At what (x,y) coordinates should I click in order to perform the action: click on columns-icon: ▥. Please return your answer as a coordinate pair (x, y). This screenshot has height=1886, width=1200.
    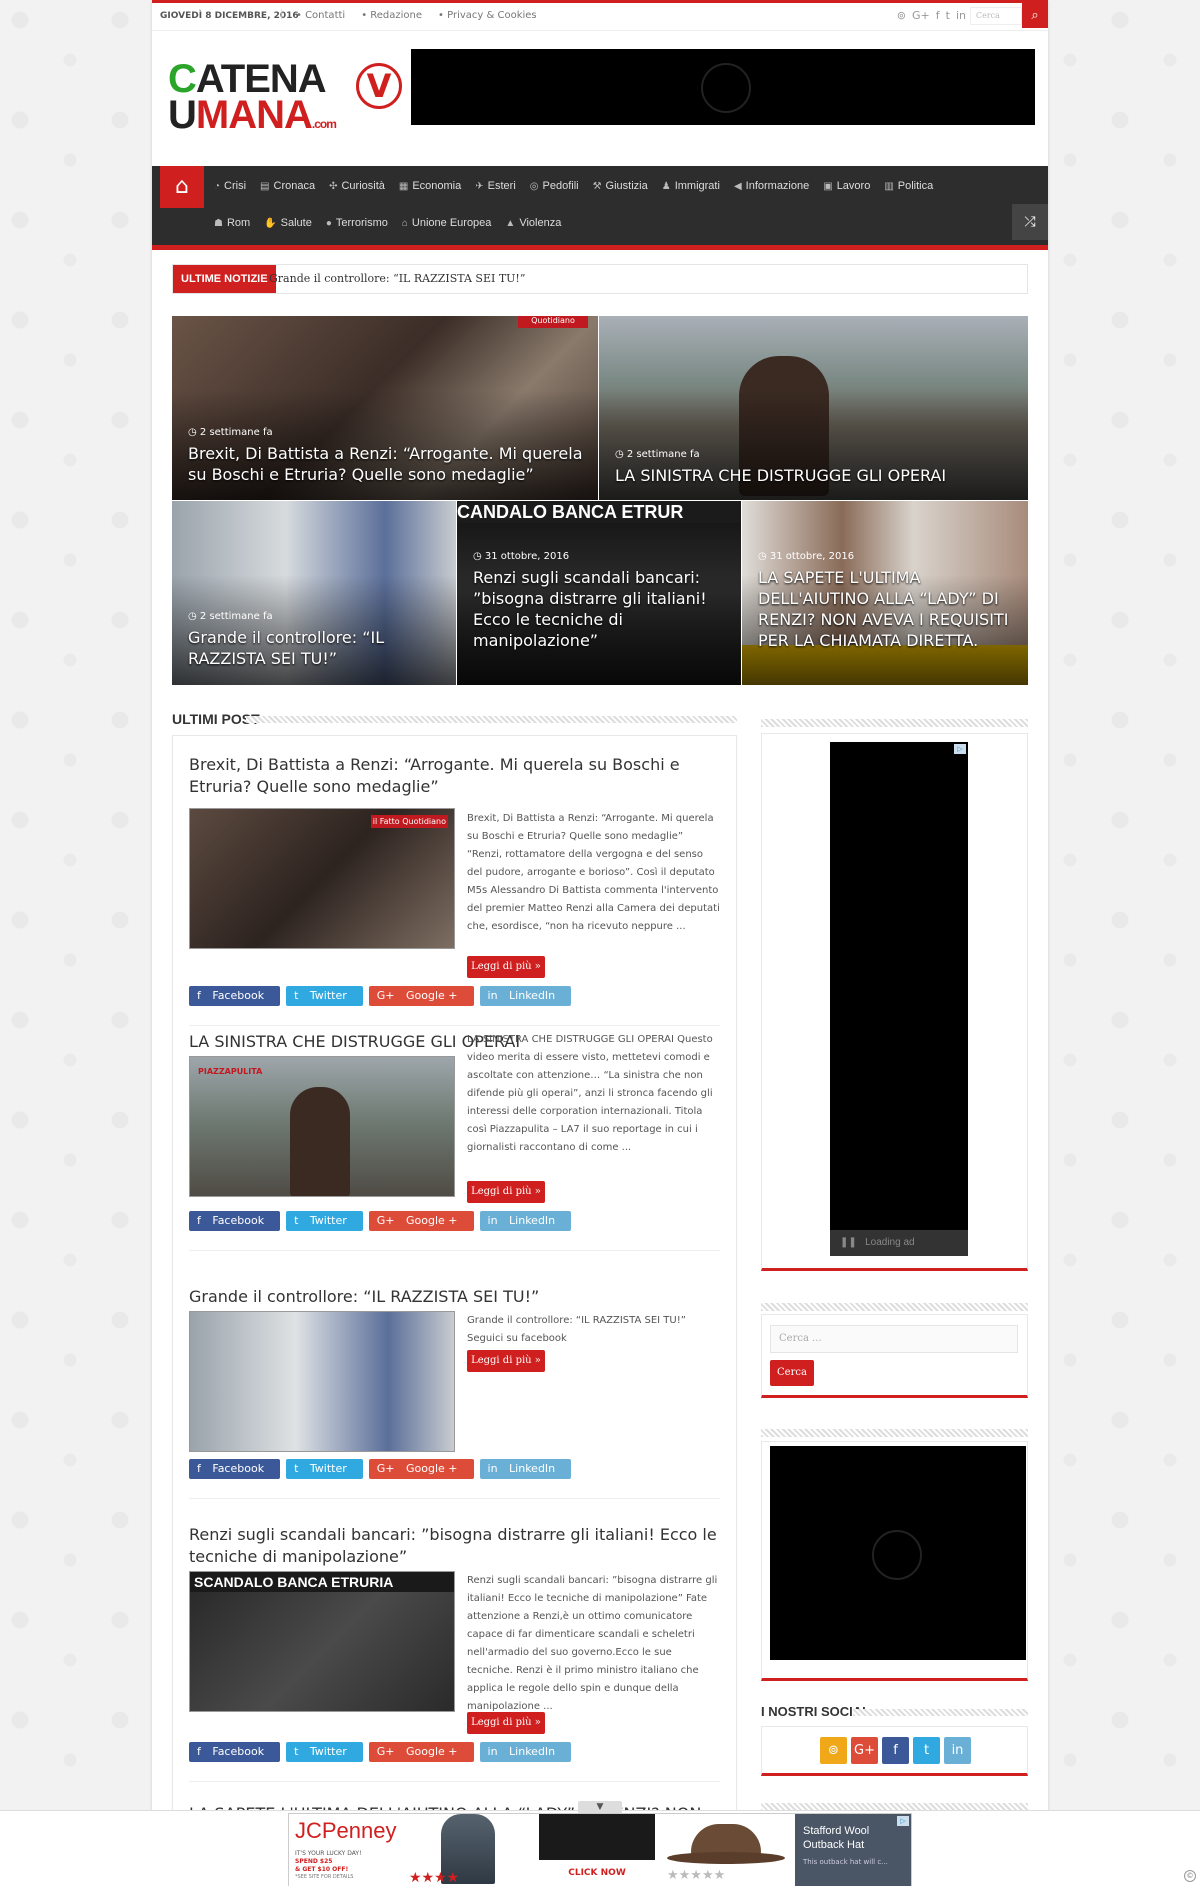
    Looking at the image, I should click on (889, 186).